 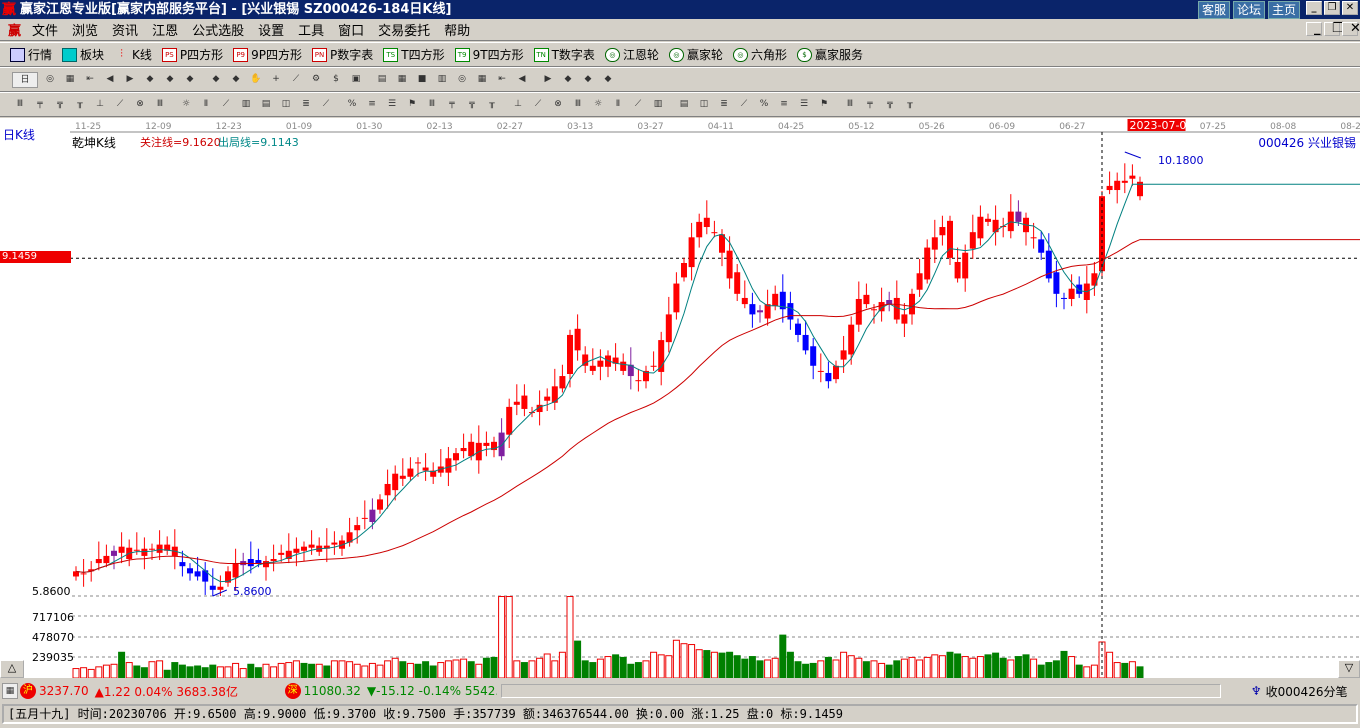 I want to click on toolbar-item-3: TS T四方形, so click(x=414, y=54).